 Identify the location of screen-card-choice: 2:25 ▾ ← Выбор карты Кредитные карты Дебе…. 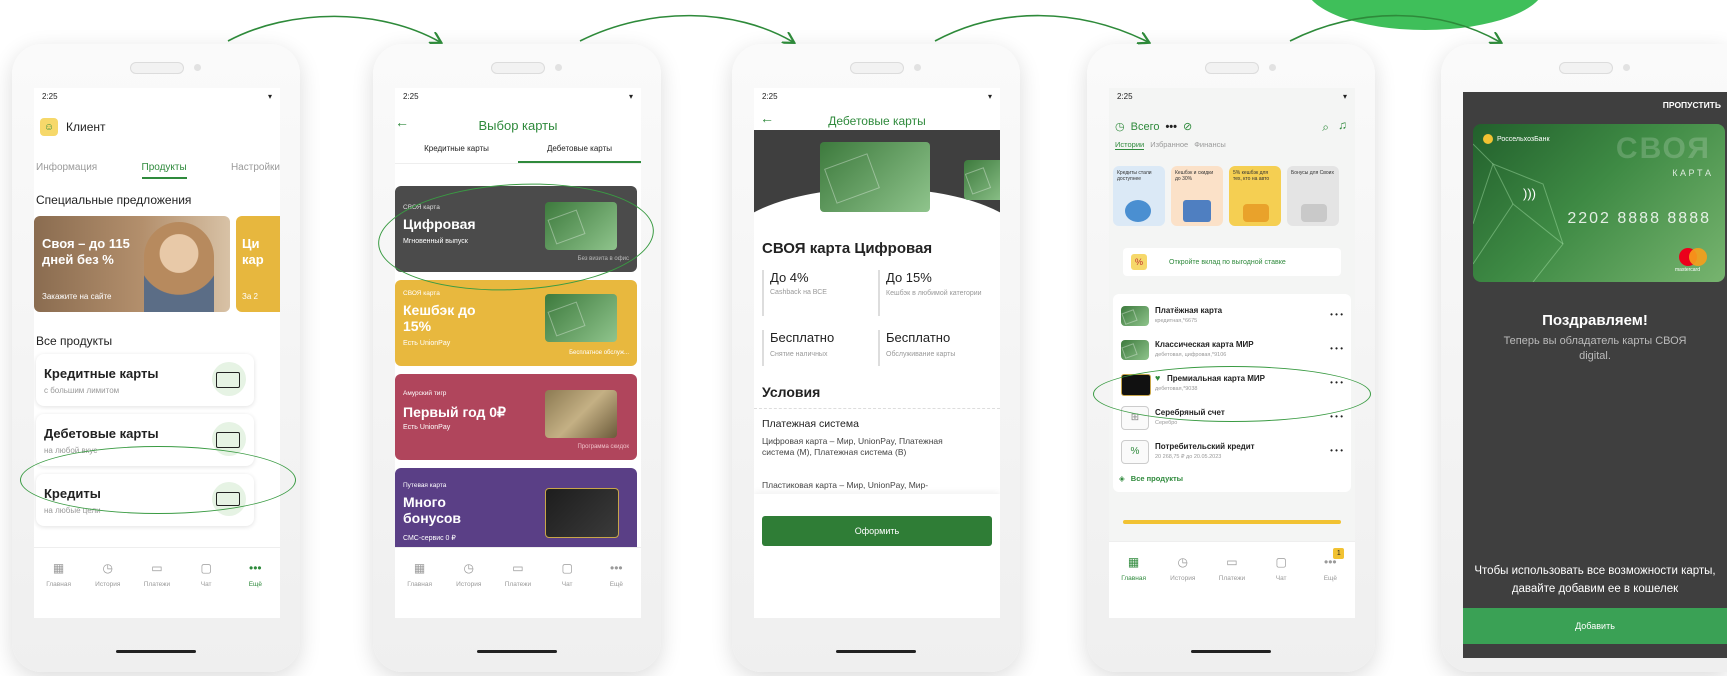
(518, 353).